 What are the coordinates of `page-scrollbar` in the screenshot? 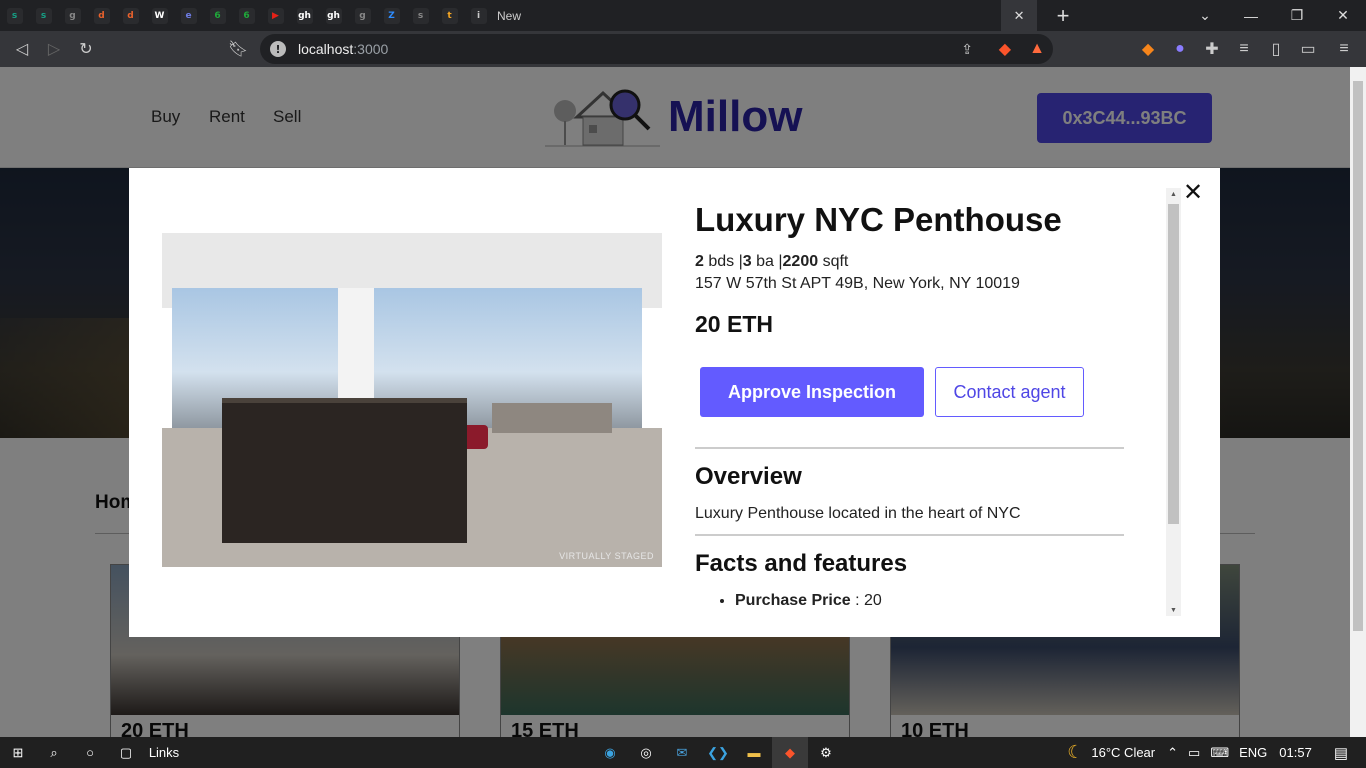 It's located at (1358, 402).